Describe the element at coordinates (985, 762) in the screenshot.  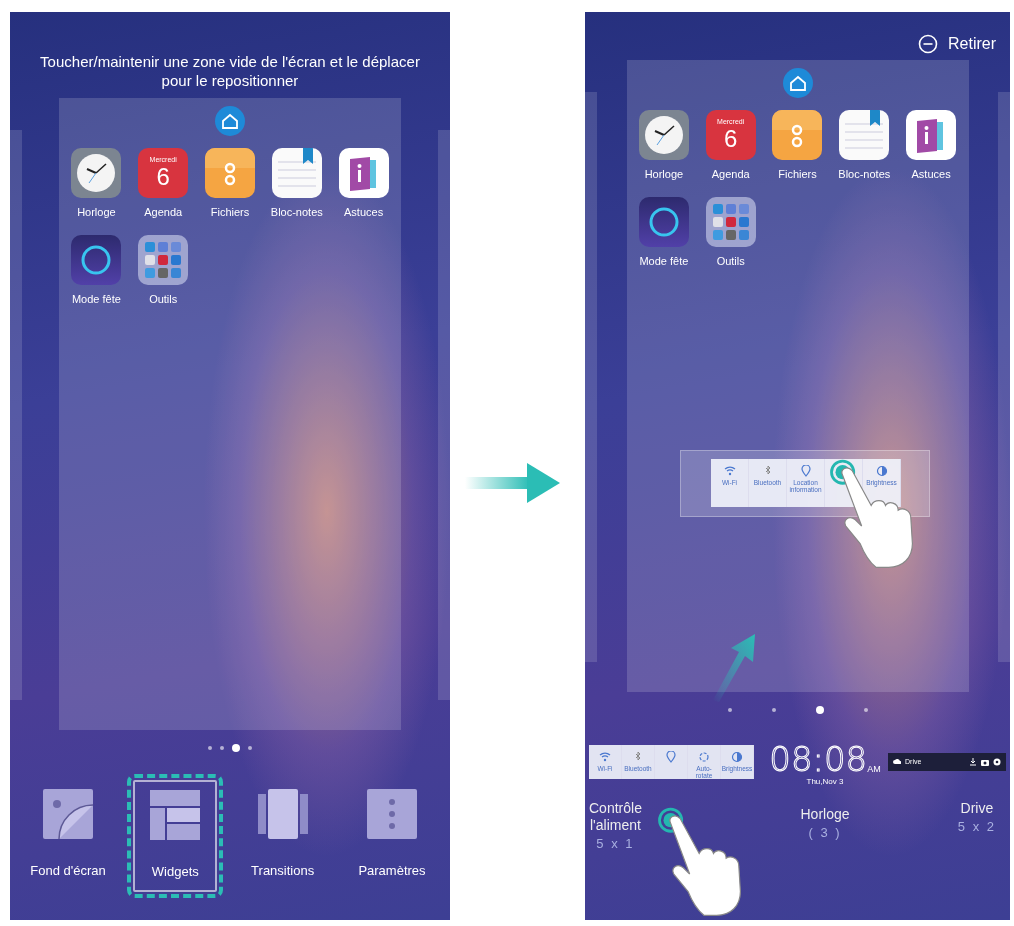
I see `camera-icon` at that location.